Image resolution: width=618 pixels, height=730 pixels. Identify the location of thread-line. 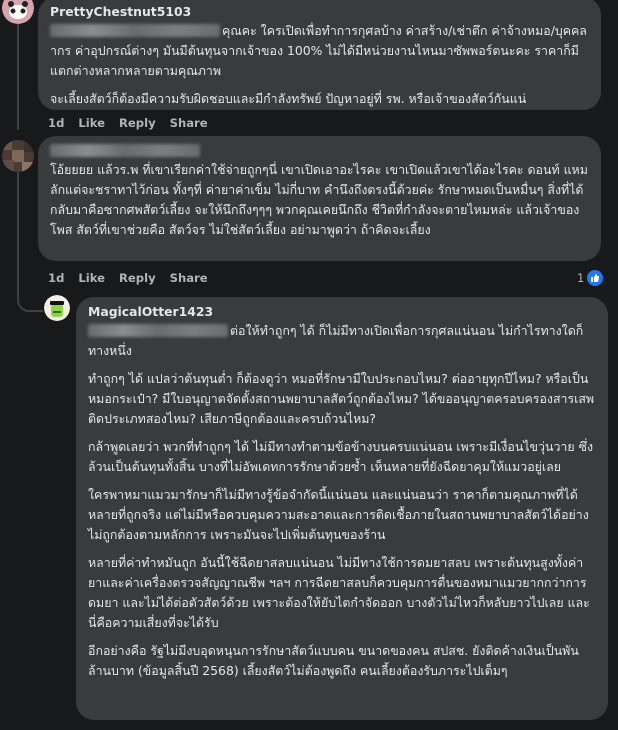
(18, 230).